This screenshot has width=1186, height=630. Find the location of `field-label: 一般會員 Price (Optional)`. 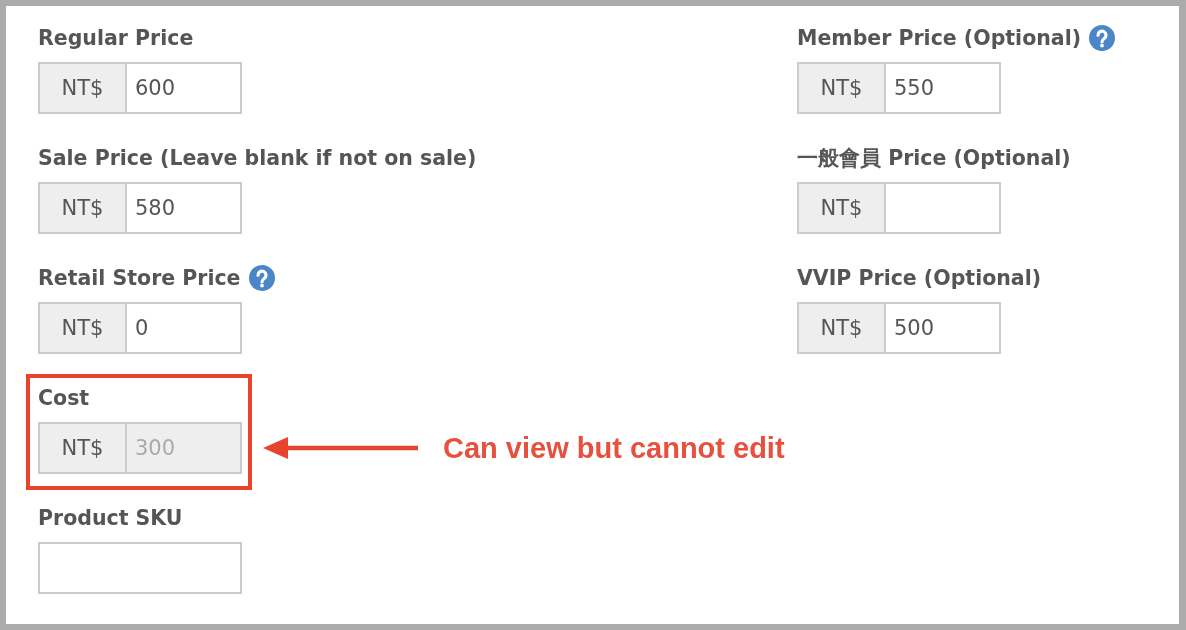

field-label: 一般會員 Price (Optional) is located at coordinates (934, 158).